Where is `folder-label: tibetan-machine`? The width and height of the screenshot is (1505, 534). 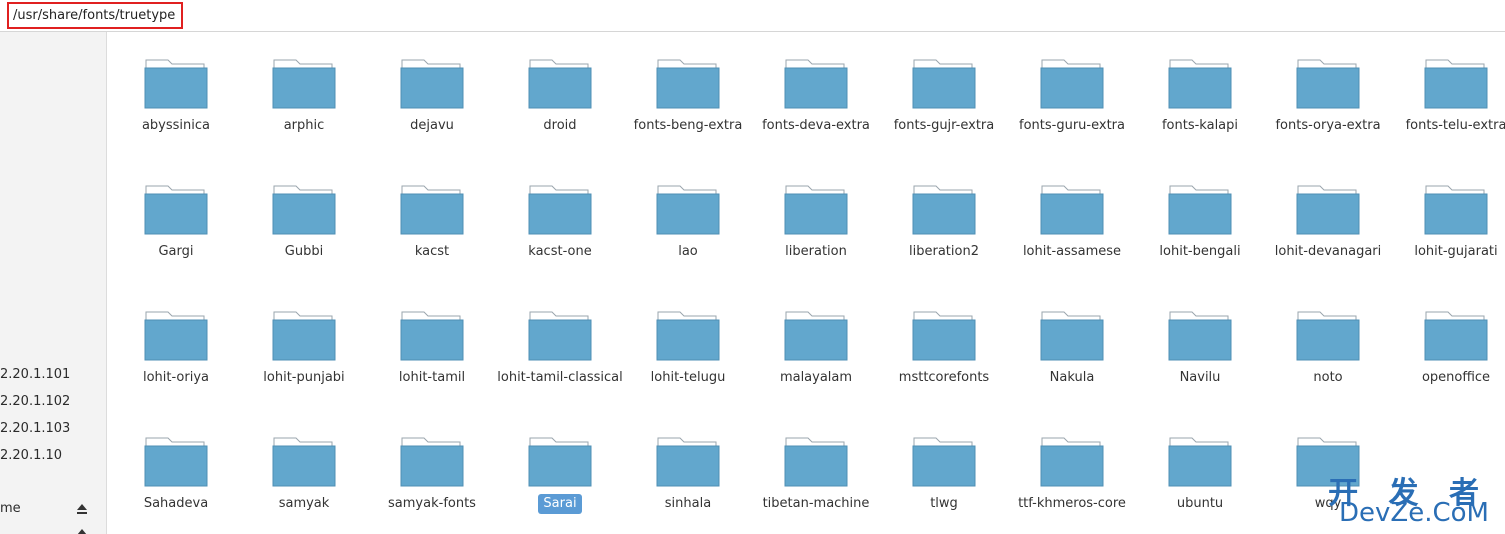 folder-label: tibetan-machine is located at coordinates (816, 503).